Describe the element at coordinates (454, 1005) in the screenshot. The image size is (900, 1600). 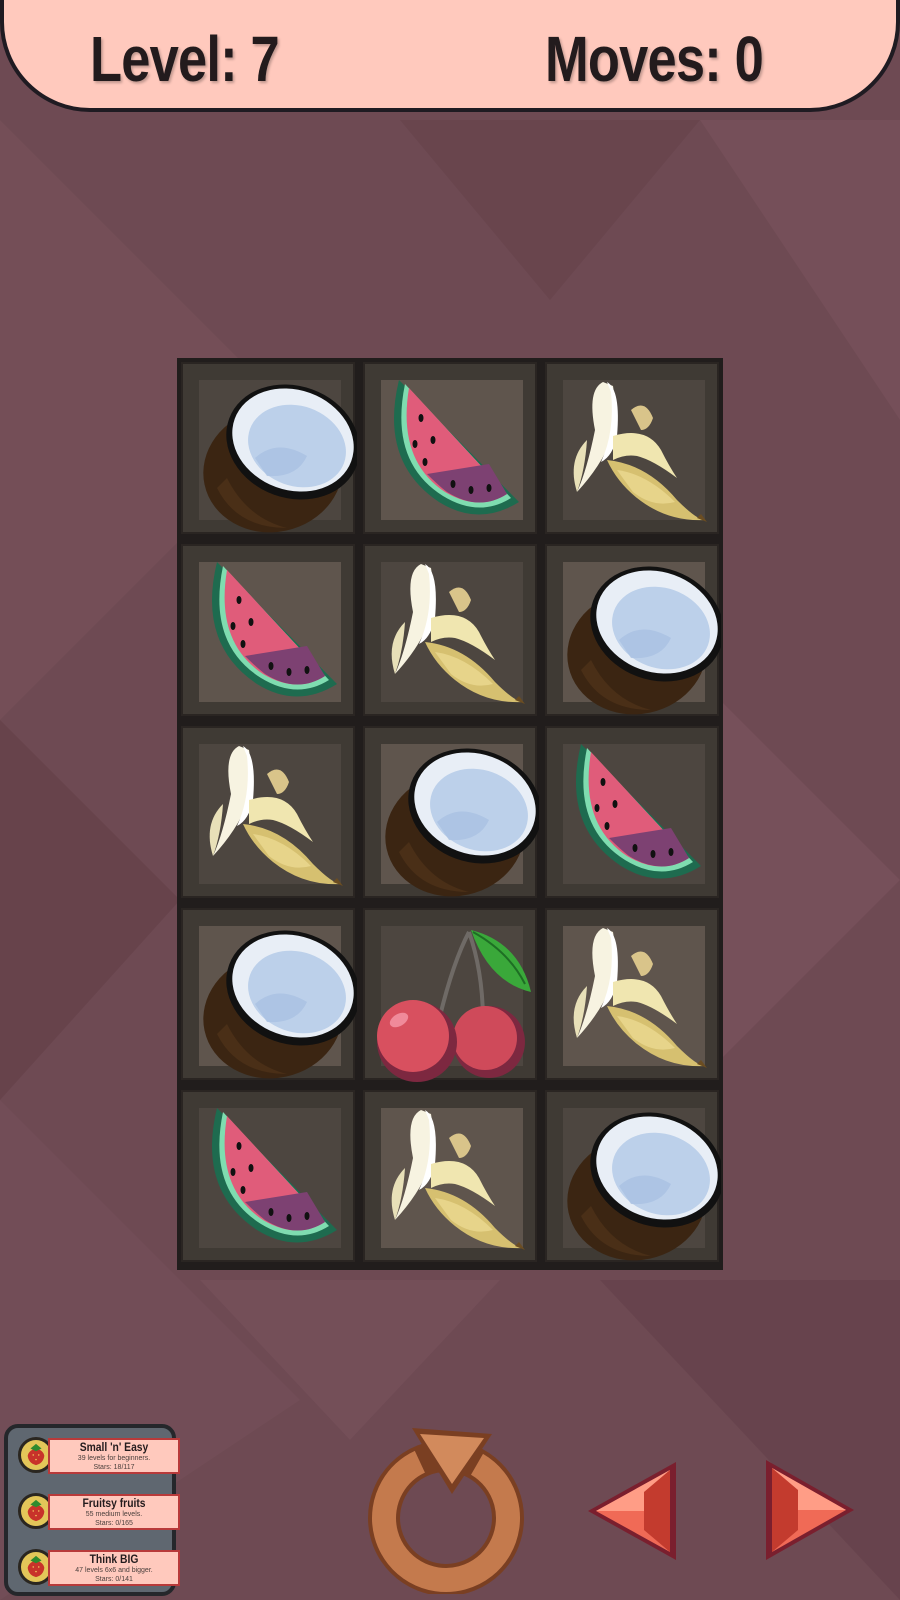
I see `cherry-icon` at that location.